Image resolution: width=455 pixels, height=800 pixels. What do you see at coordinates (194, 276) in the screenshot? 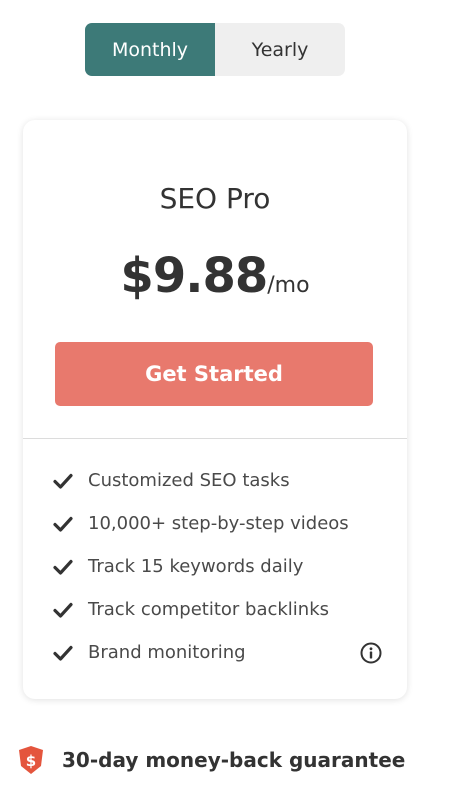
I see `price-amount: $9.88` at bounding box center [194, 276].